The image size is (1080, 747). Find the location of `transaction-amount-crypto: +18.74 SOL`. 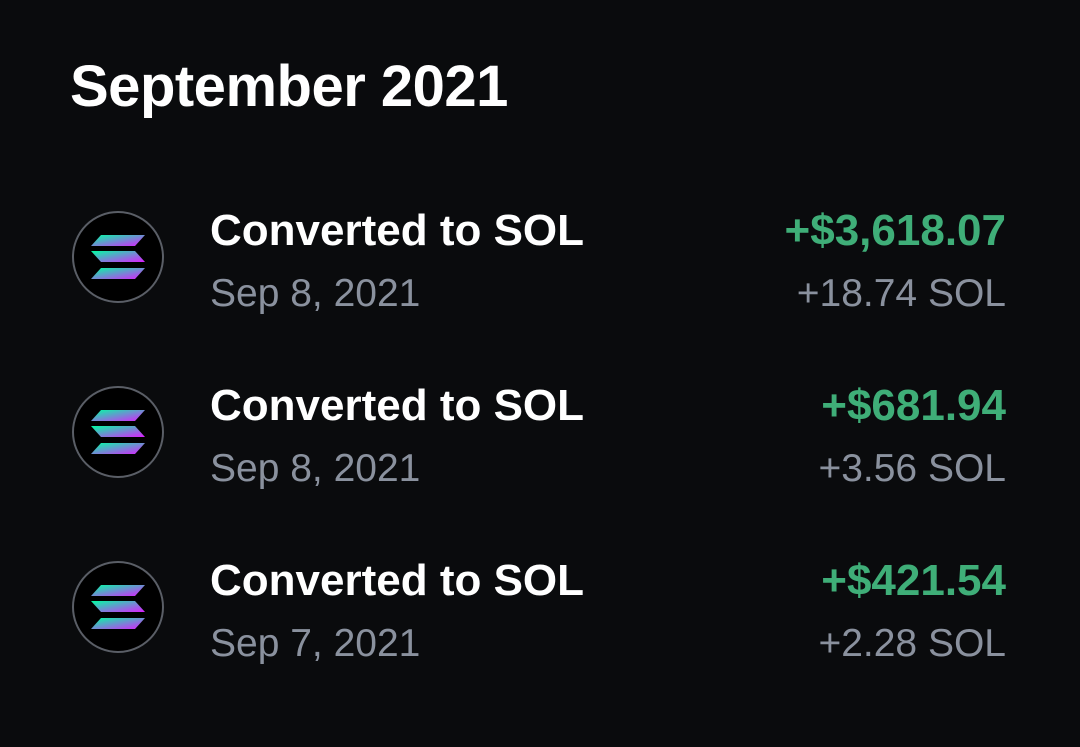

transaction-amount-crypto: +18.74 SOL is located at coordinates (901, 293).